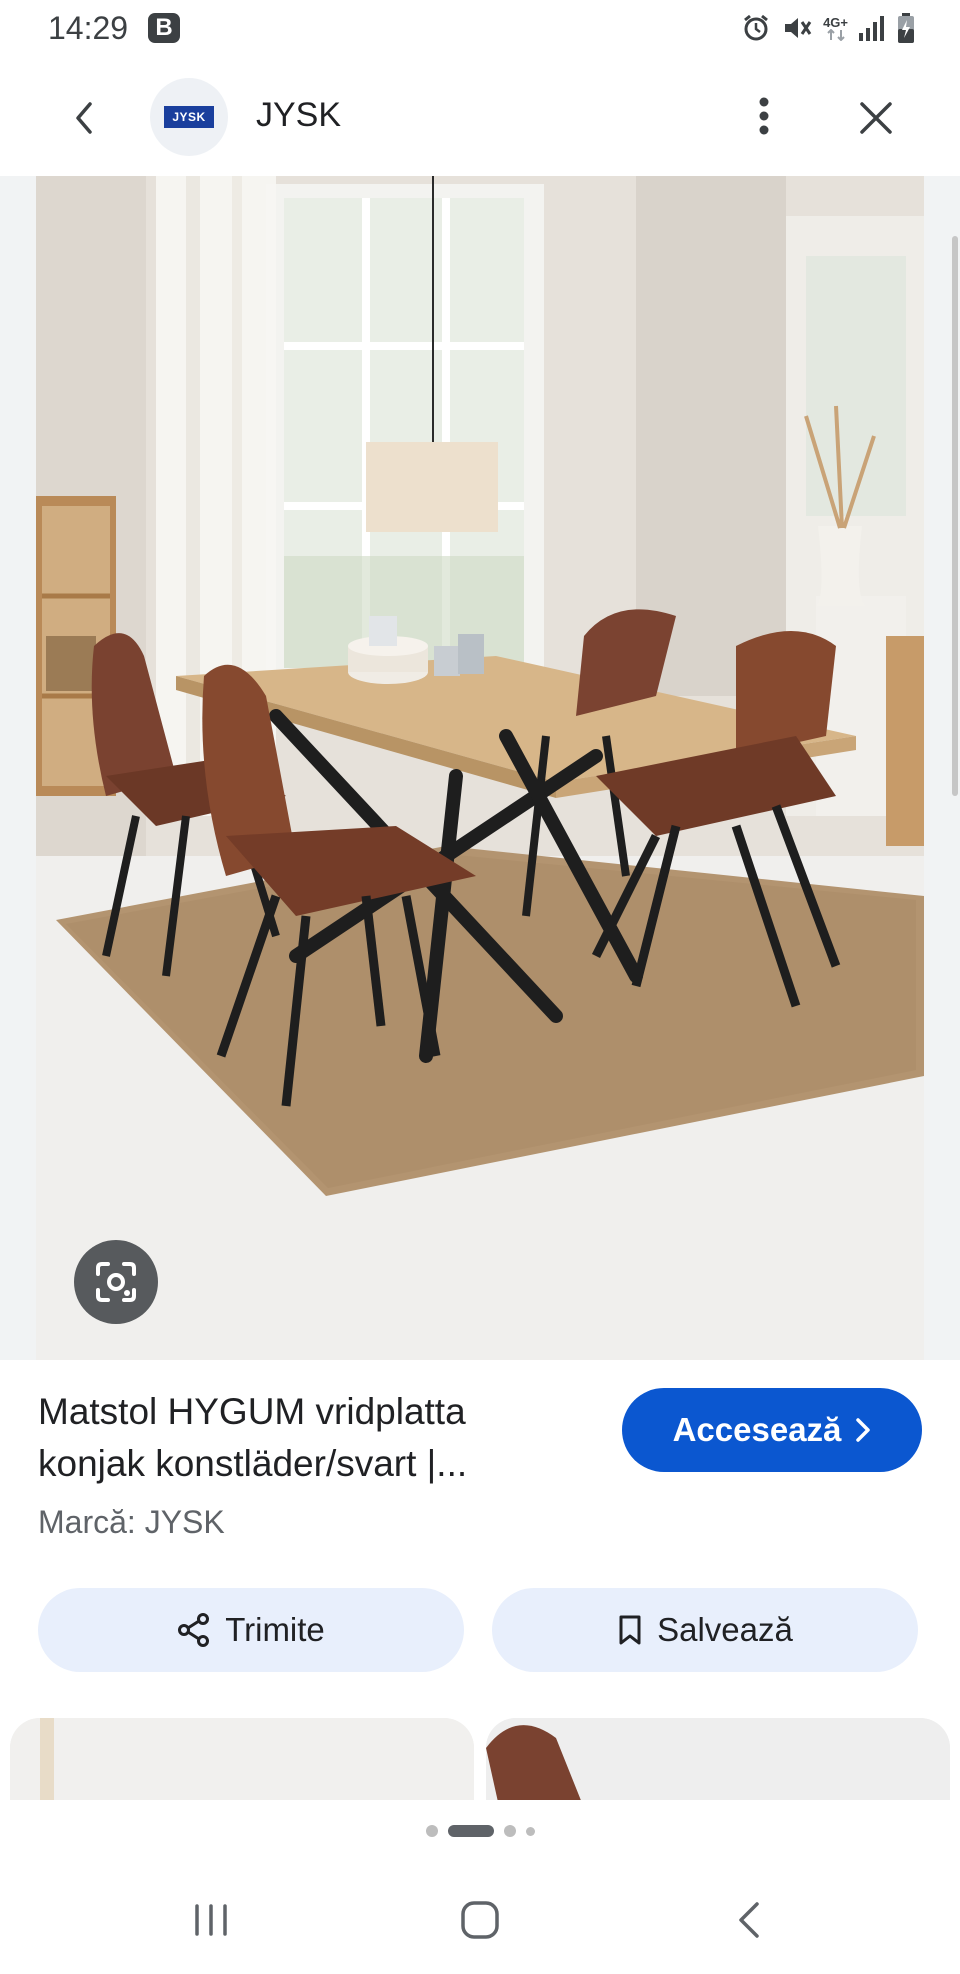  I want to click on back-arrow-icon, so click(84, 118).